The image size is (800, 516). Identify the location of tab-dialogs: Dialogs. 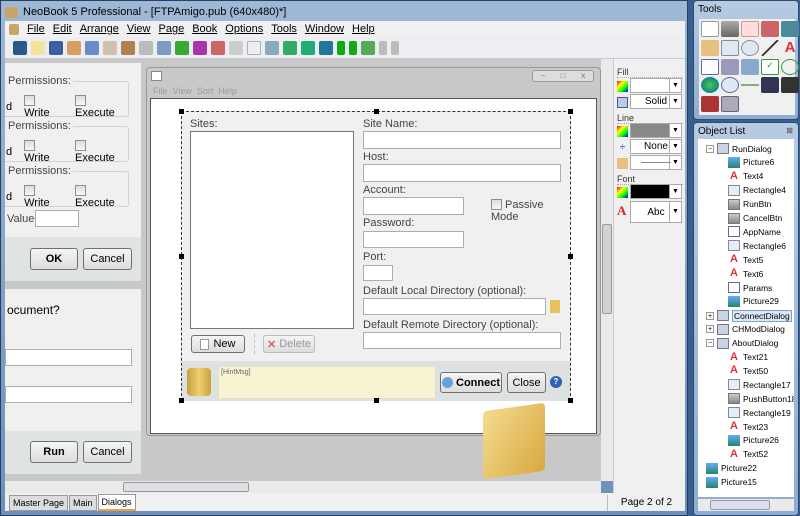
(116, 502).